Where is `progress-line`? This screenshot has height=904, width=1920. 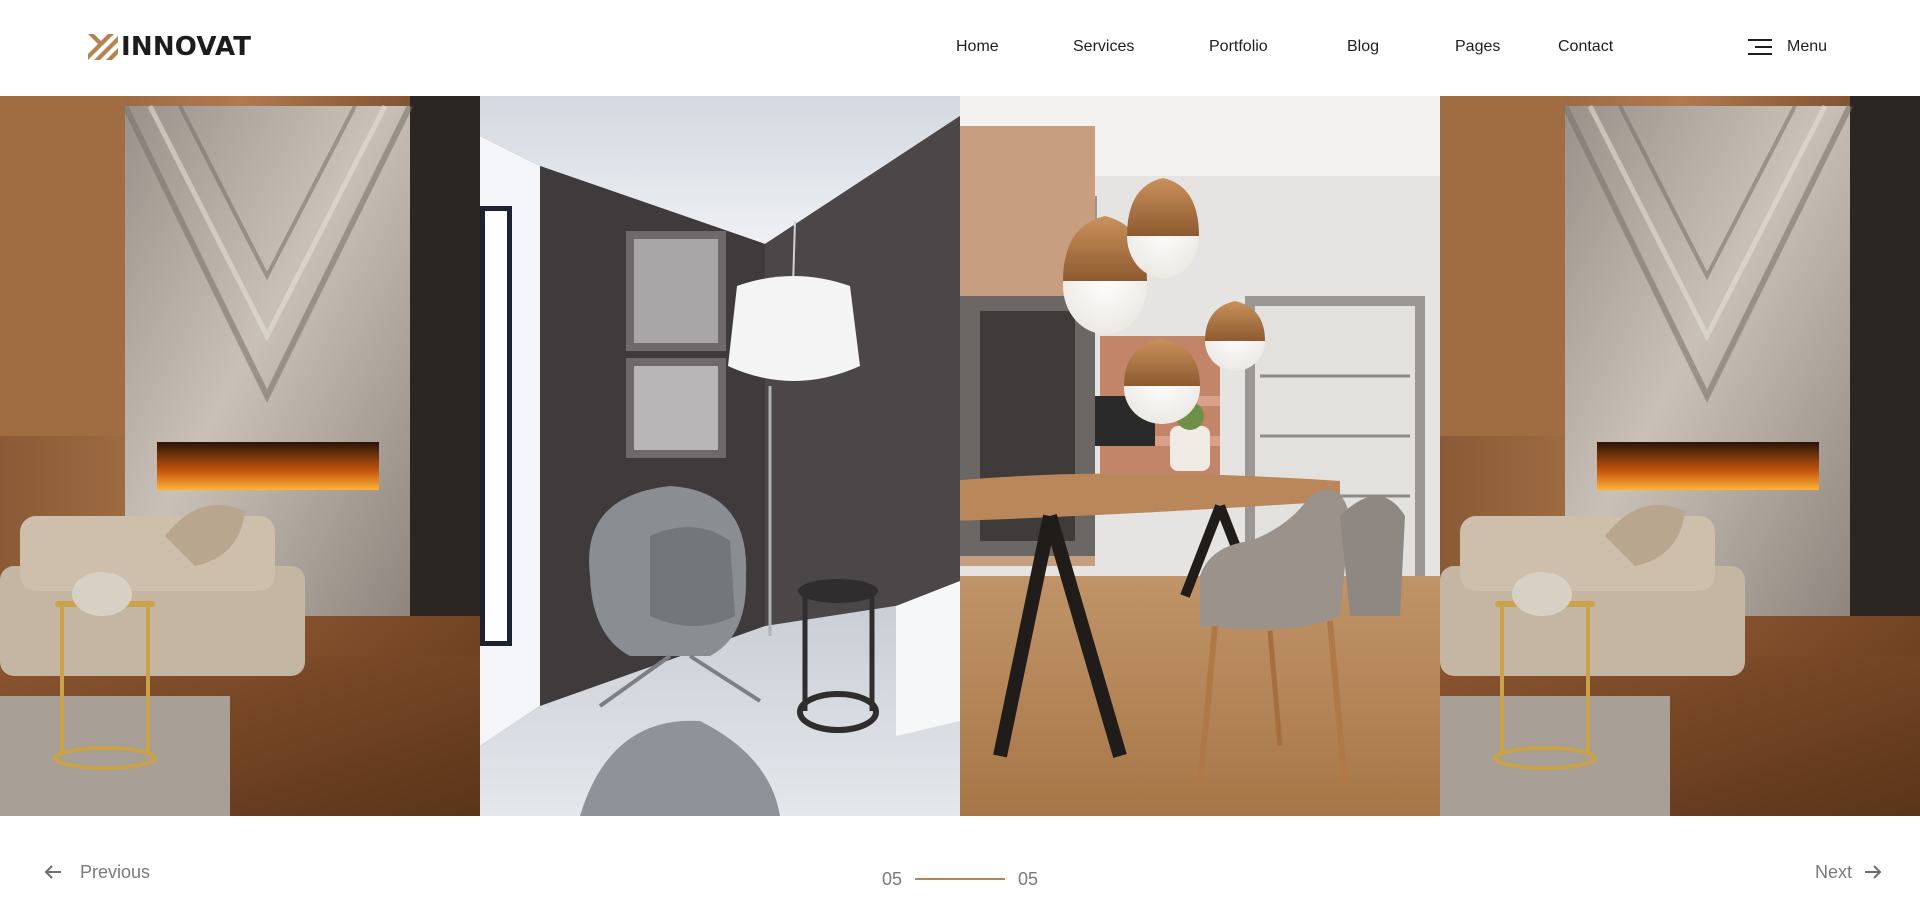 progress-line is located at coordinates (960, 879).